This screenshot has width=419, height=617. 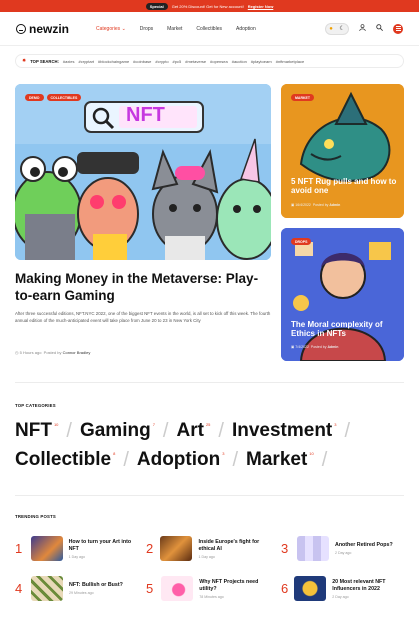 What do you see at coordinates (301, 241) in the screenshot?
I see `category-badge: DROPS` at bounding box center [301, 241].